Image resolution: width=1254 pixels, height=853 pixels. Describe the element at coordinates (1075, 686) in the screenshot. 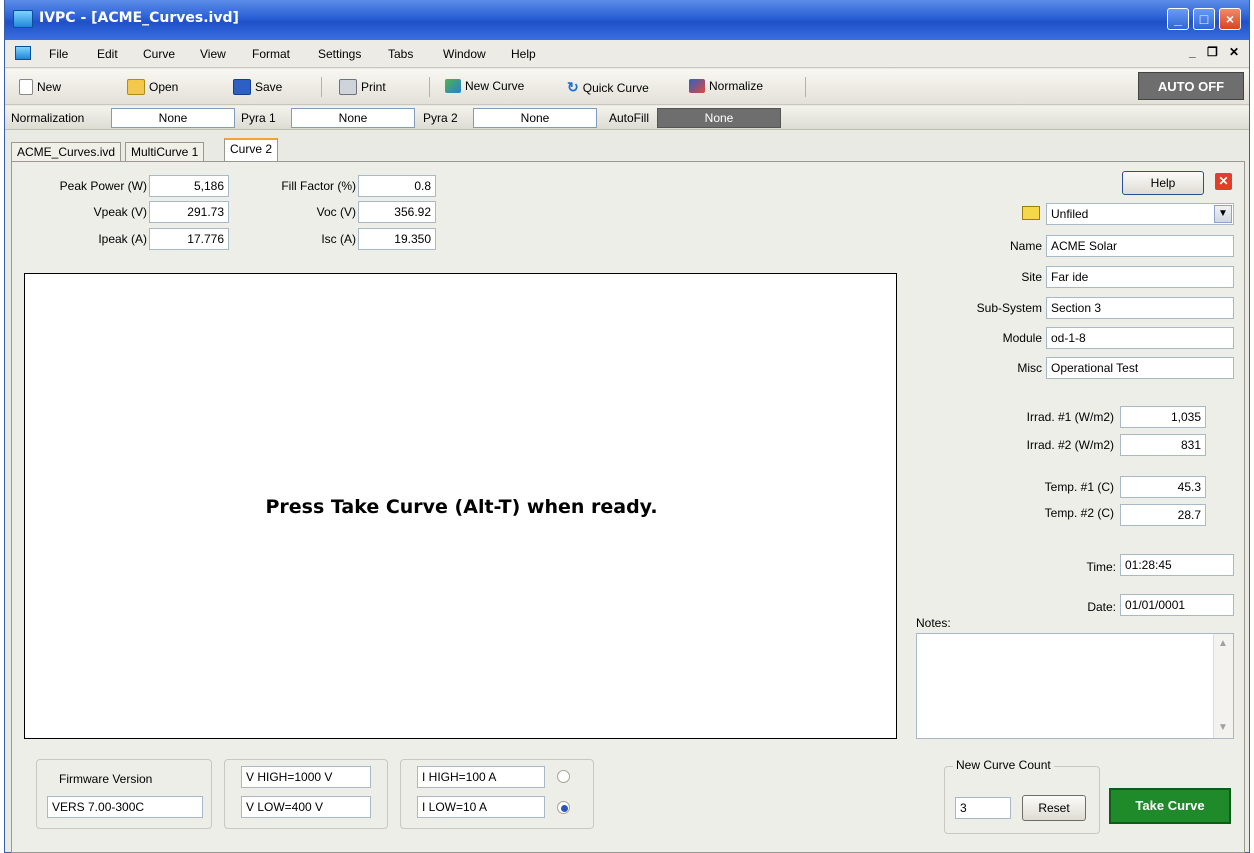

I see `notes-textarea: ▲ ▼` at that location.